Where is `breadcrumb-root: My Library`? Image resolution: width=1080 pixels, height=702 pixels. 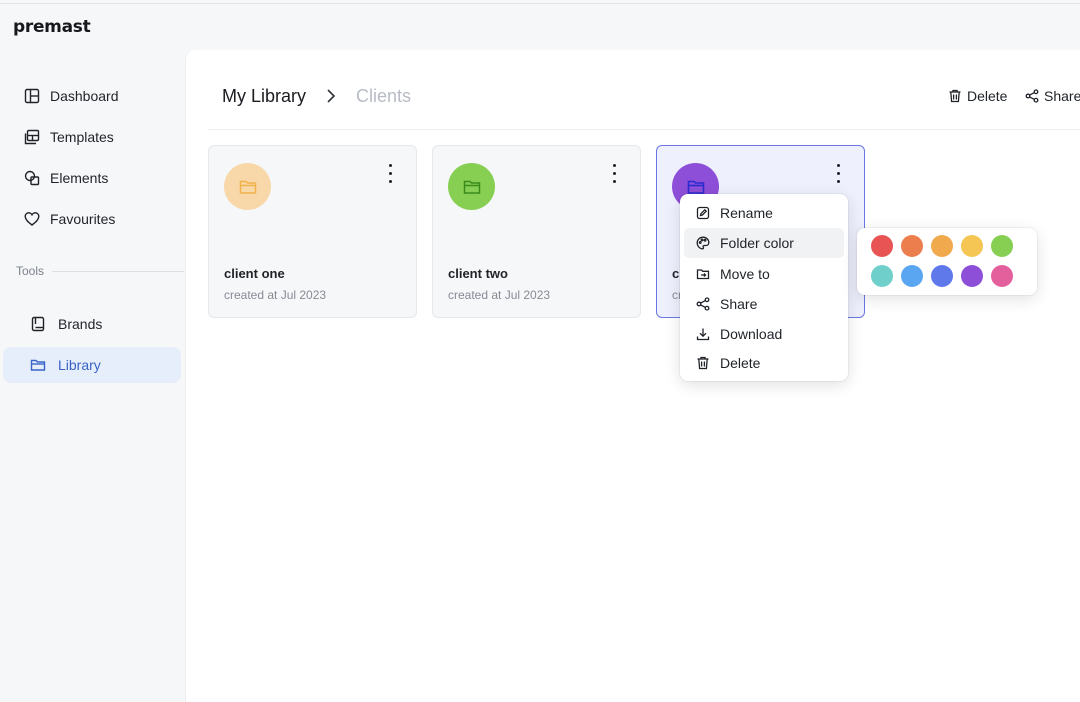
breadcrumb-root: My Library is located at coordinates (264, 96).